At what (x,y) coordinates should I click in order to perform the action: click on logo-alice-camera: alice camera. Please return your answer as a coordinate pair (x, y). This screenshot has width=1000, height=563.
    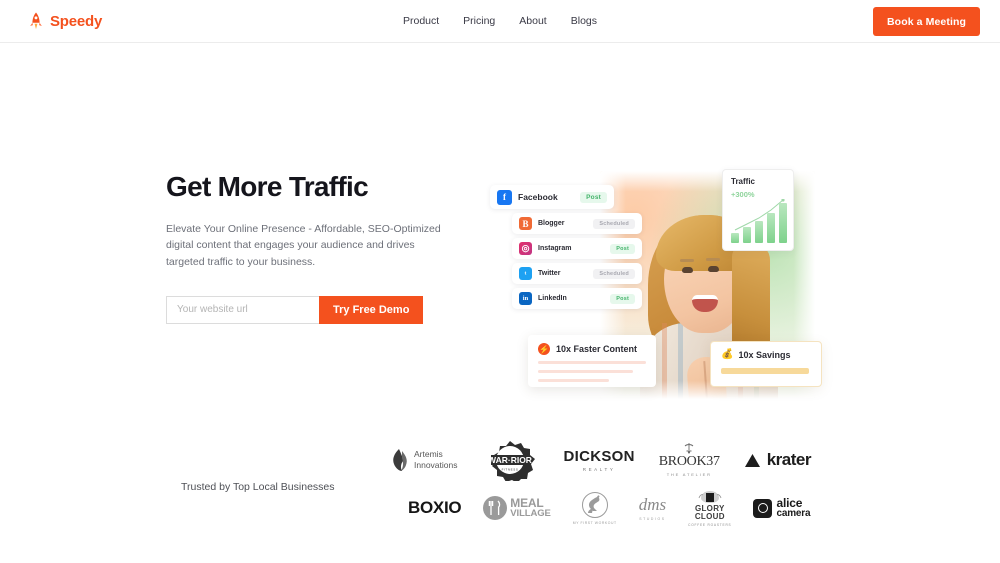
    Looking at the image, I should click on (782, 507).